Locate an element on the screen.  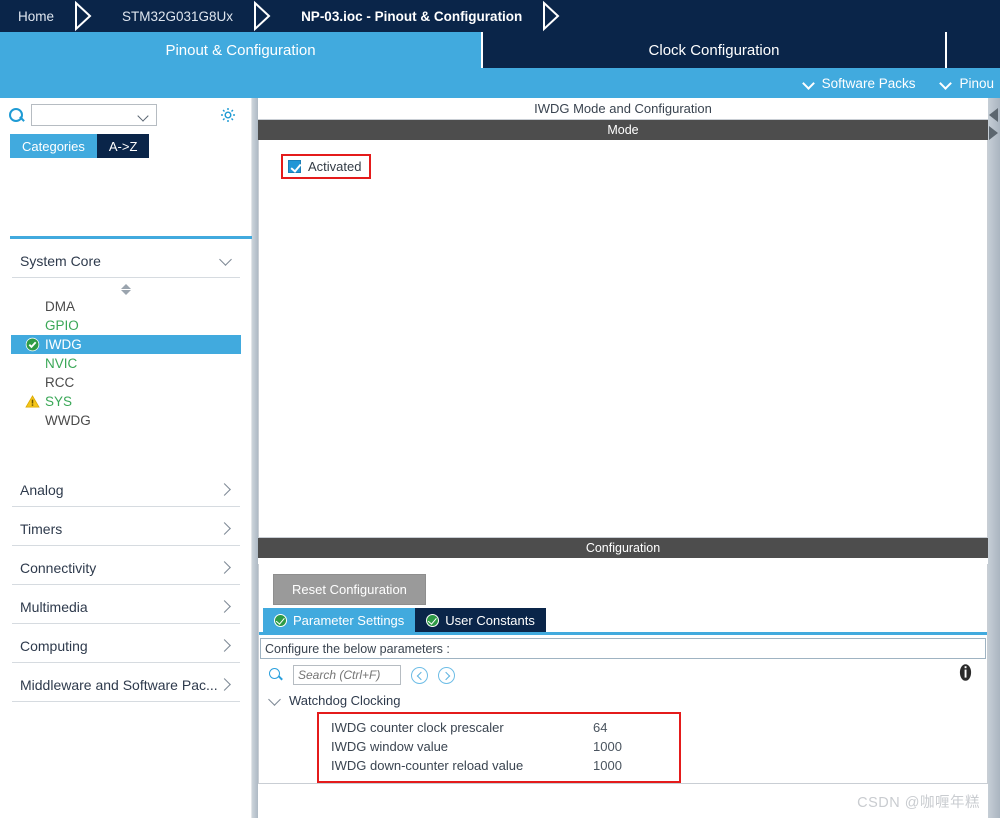
peripheral-label: NVIC is located at coordinates (61, 363).